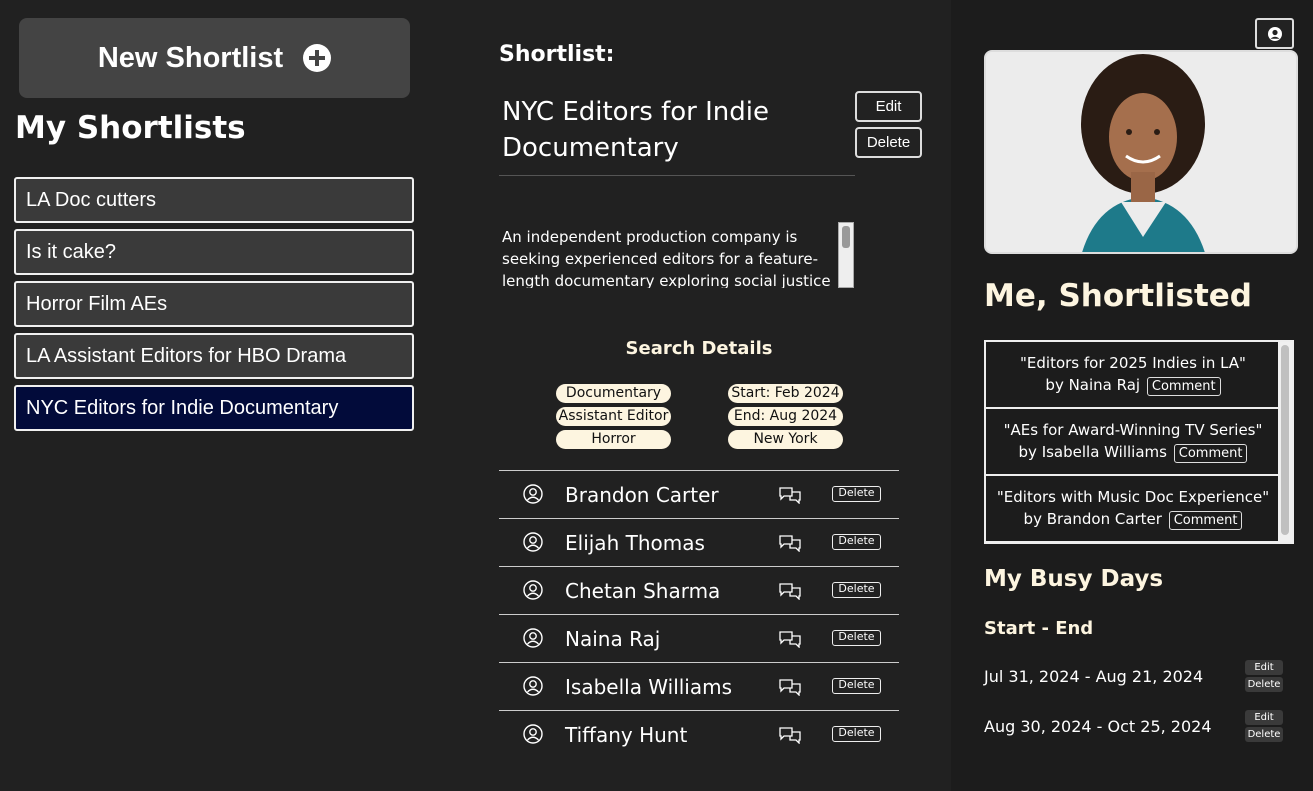 The width and height of the screenshot is (1313, 791). What do you see at coordinates (214, 200) in the screenshot?
I see `shortlist-item: LA Doc cutters` at bounding box center [214, 200].